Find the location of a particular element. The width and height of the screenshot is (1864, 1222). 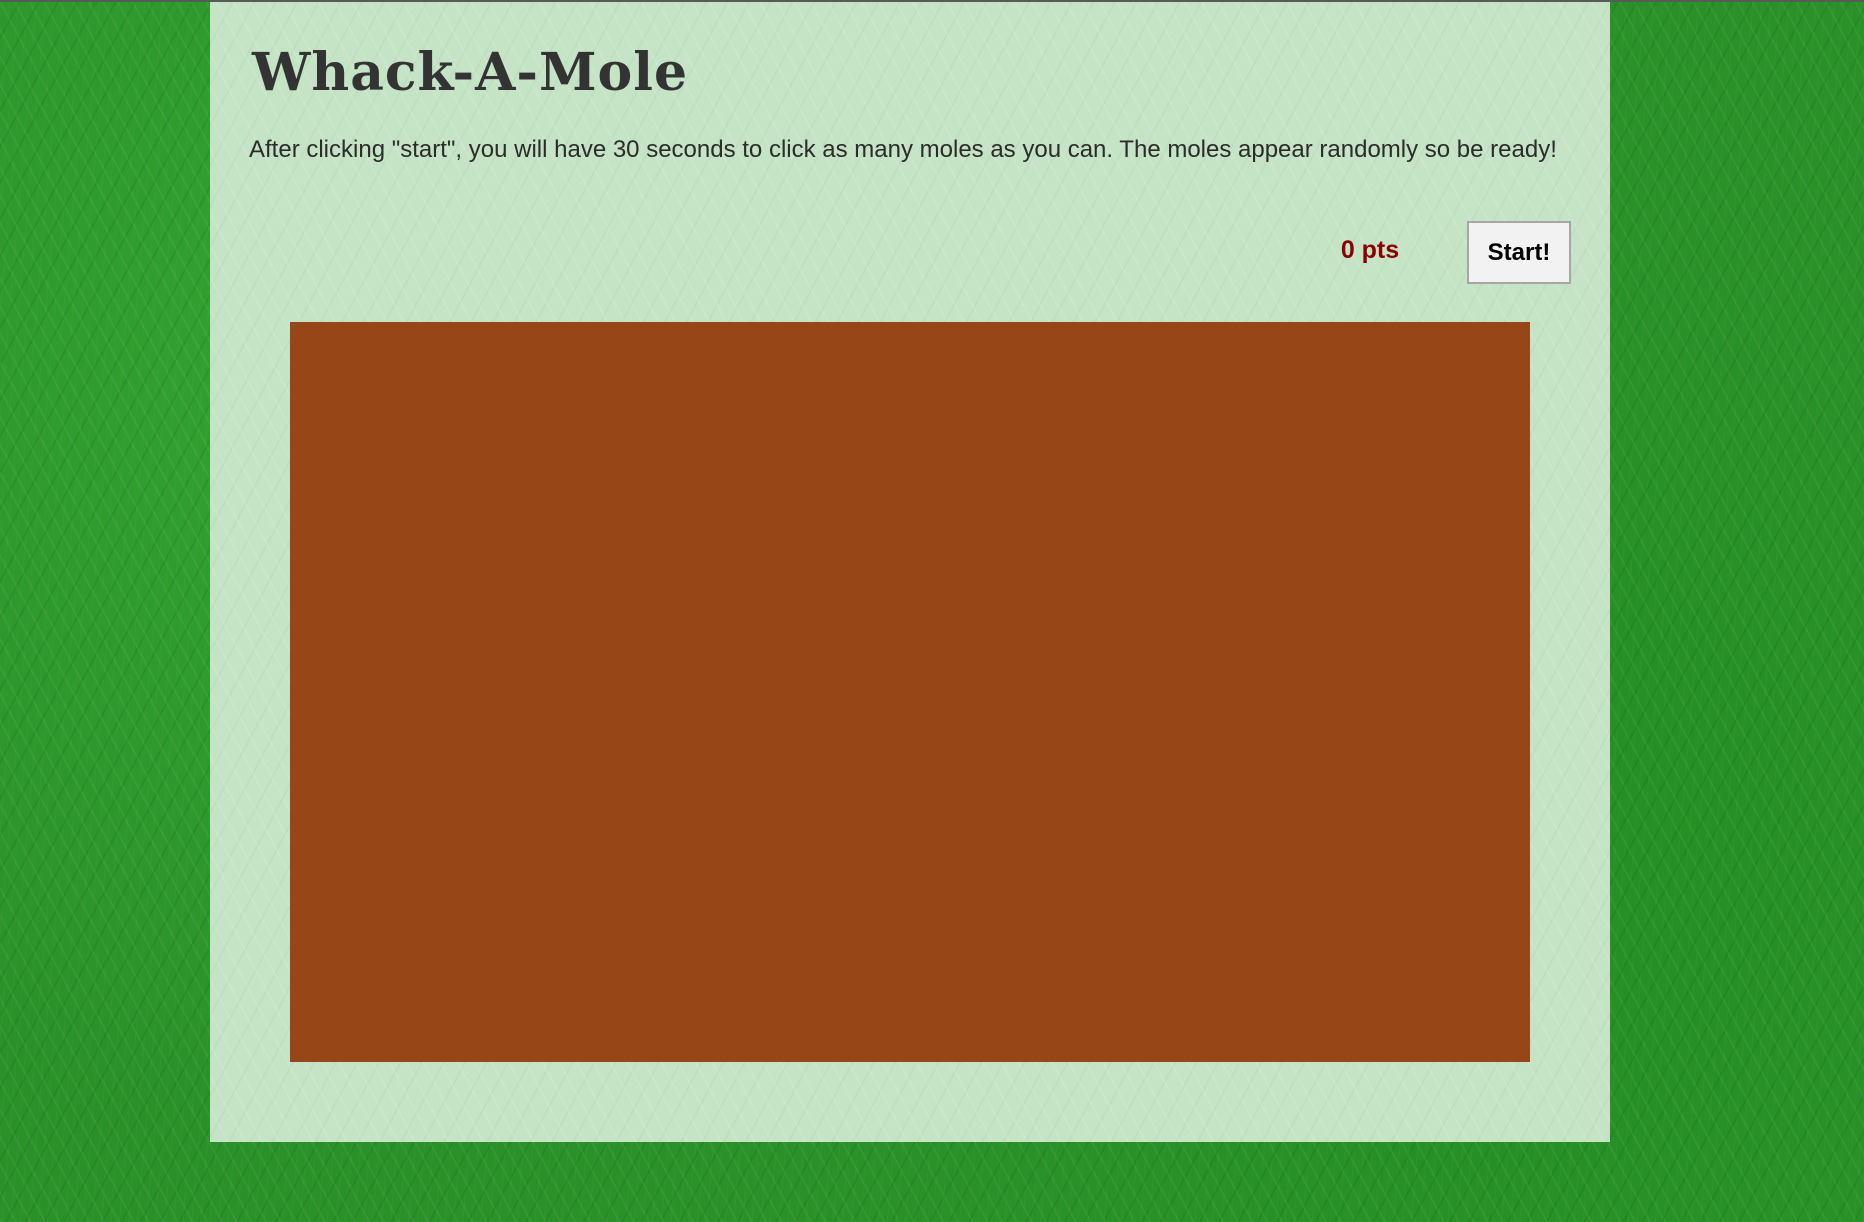

page-title: Whack-A-Mole is located at coordinates (470, 72).